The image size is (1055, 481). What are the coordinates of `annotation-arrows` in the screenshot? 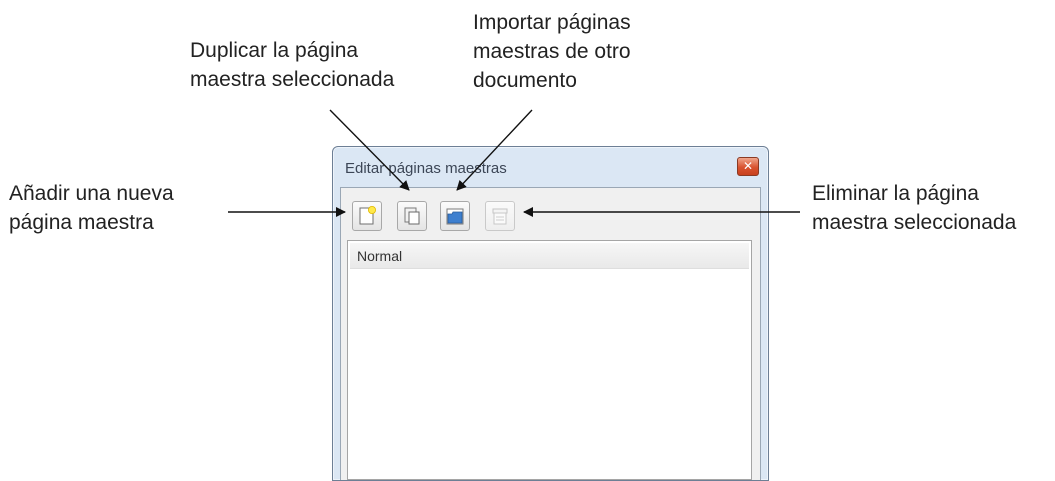 It's located at (514, 163).